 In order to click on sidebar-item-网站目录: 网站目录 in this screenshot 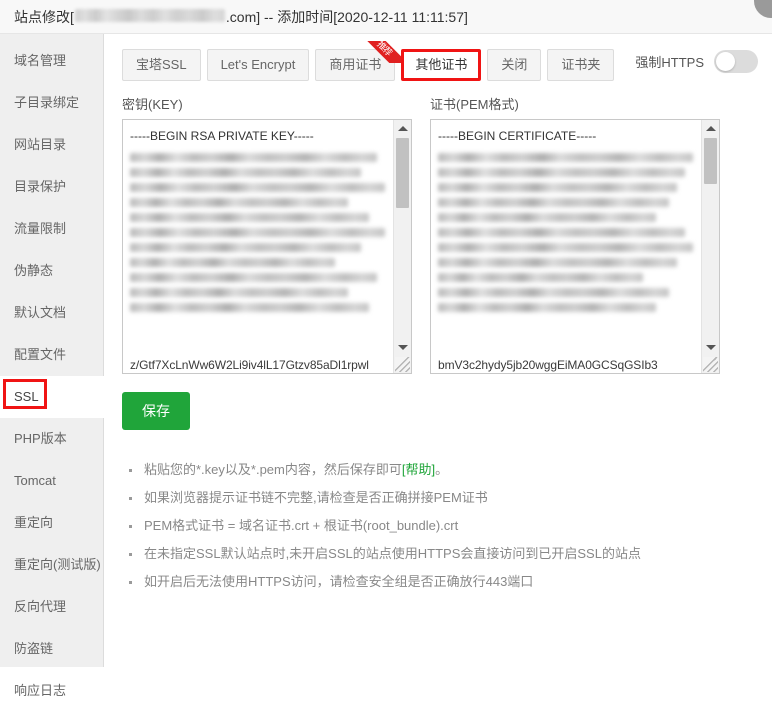, I will do `click(52, 145)`.